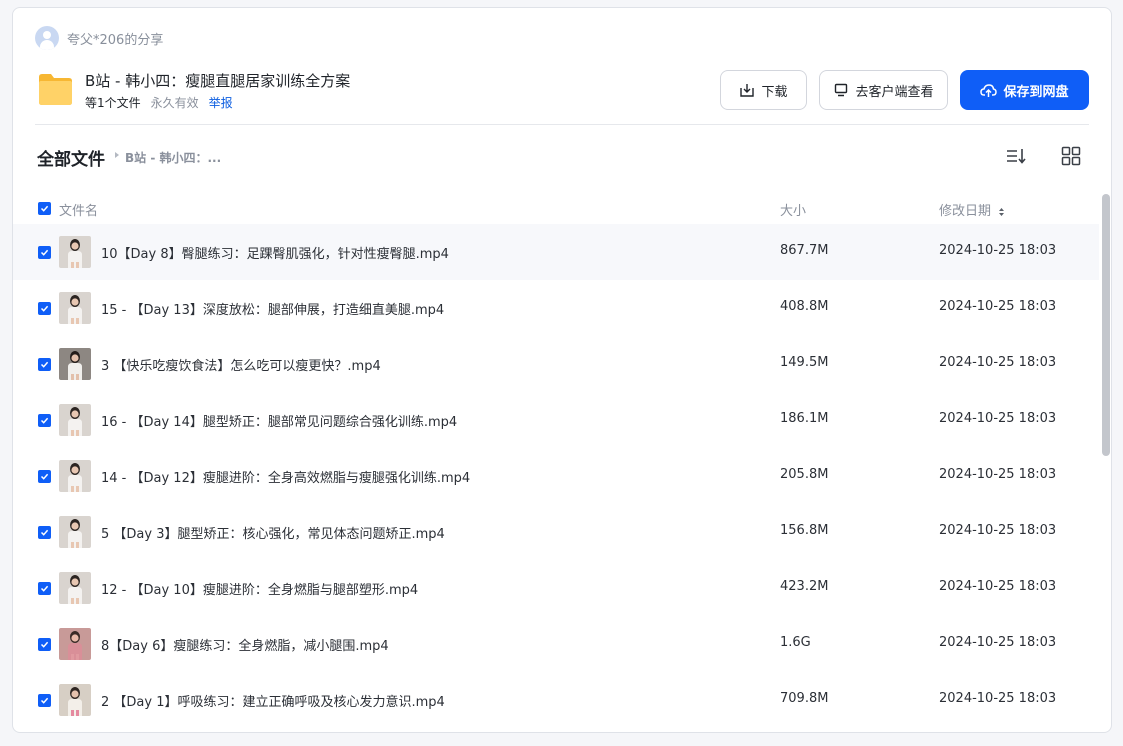 Image resolution: width=1123 pixels, height=746 pixels. I want to click on open-client-label: 去客户端查看, so click(894, 92).